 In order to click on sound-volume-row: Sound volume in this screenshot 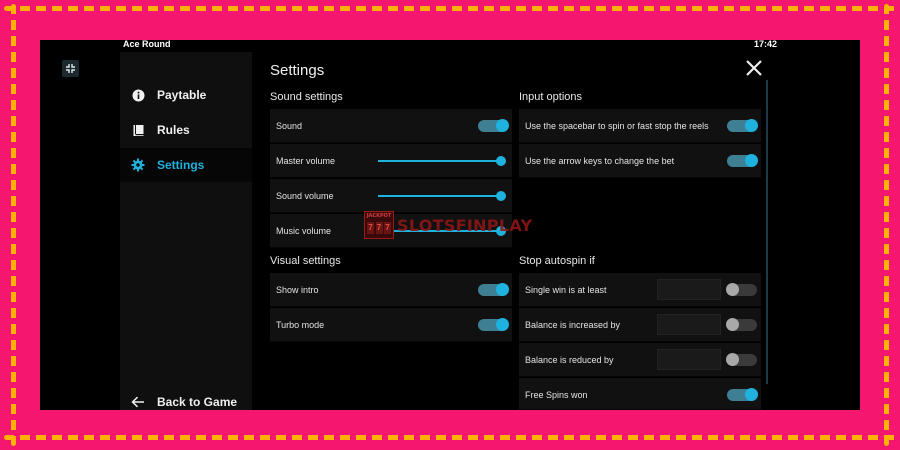, I will do `click(391, 196)`.